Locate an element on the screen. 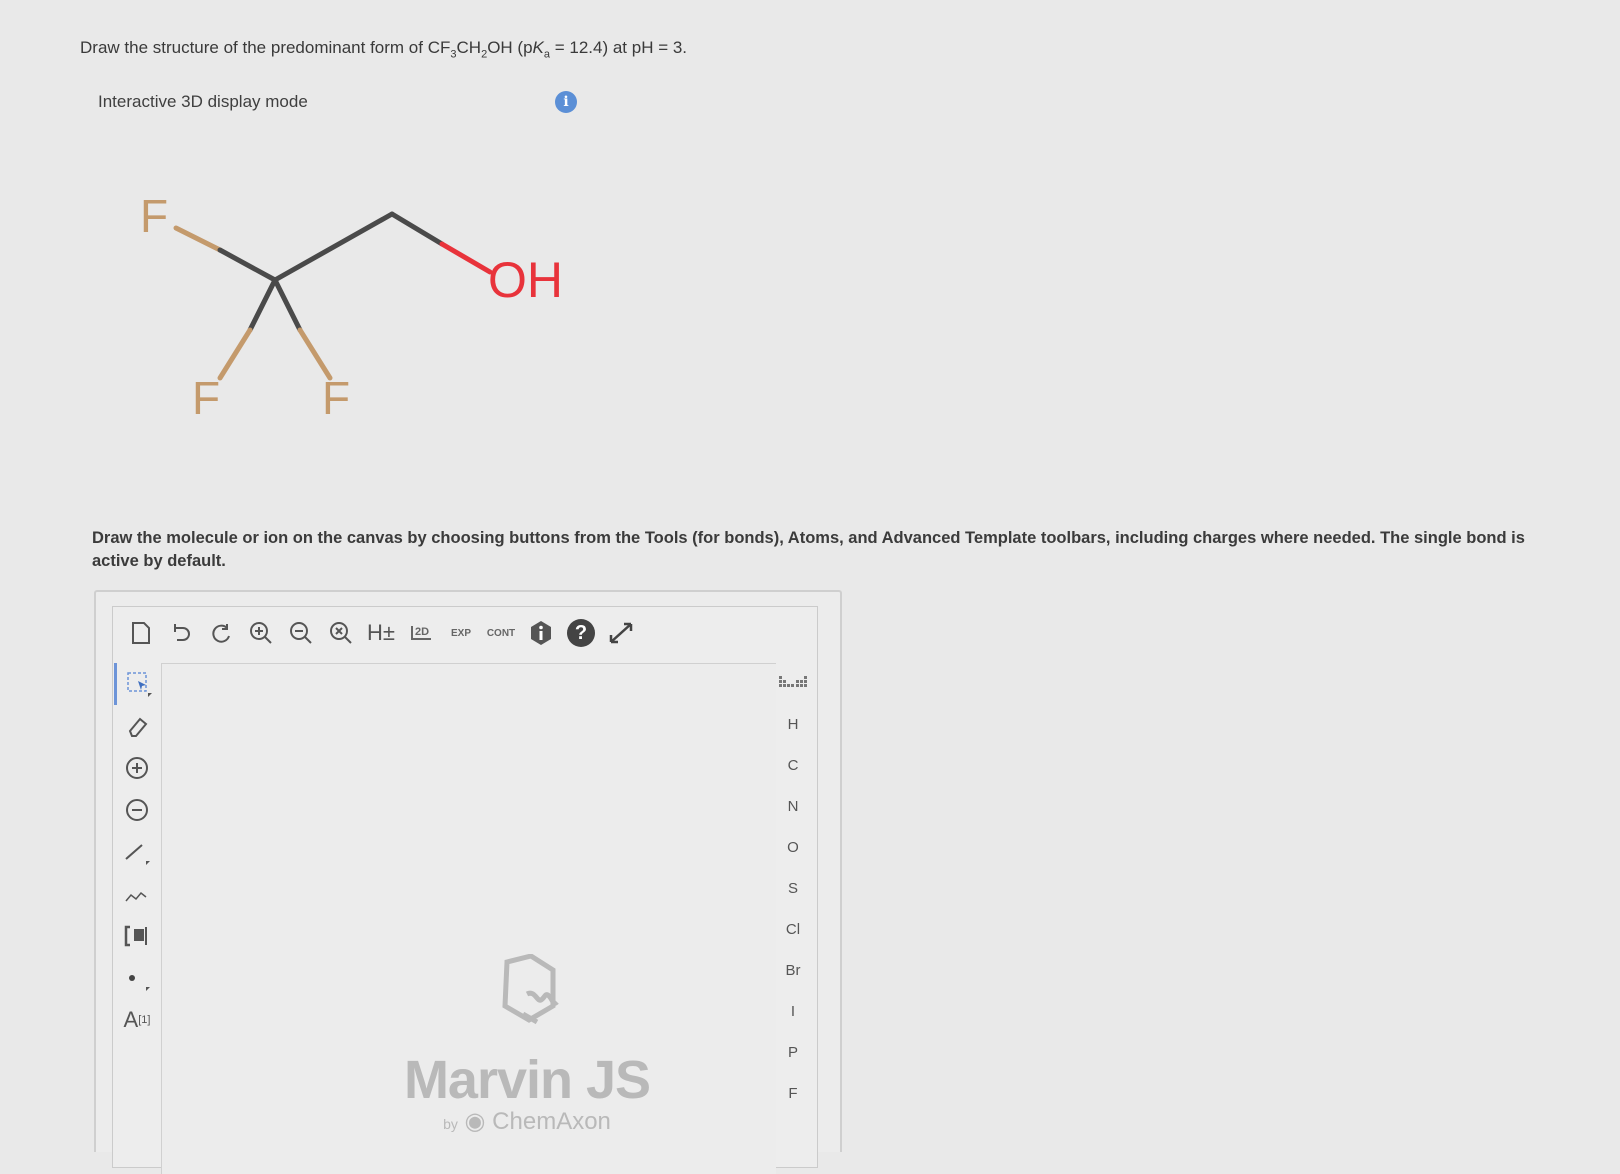 The height and width of the screenshot is (1174, 1620). atoms-toolbar: H C N O S Cl Br I P F is located at coordinates (793, 888).